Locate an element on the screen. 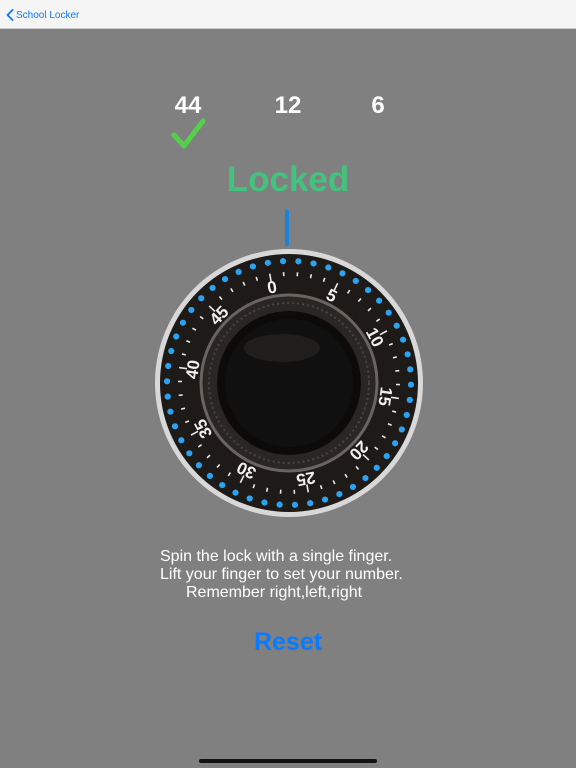 This screenshot has height=768, width=576. dial-pointer is located at coordinates (287, 228).